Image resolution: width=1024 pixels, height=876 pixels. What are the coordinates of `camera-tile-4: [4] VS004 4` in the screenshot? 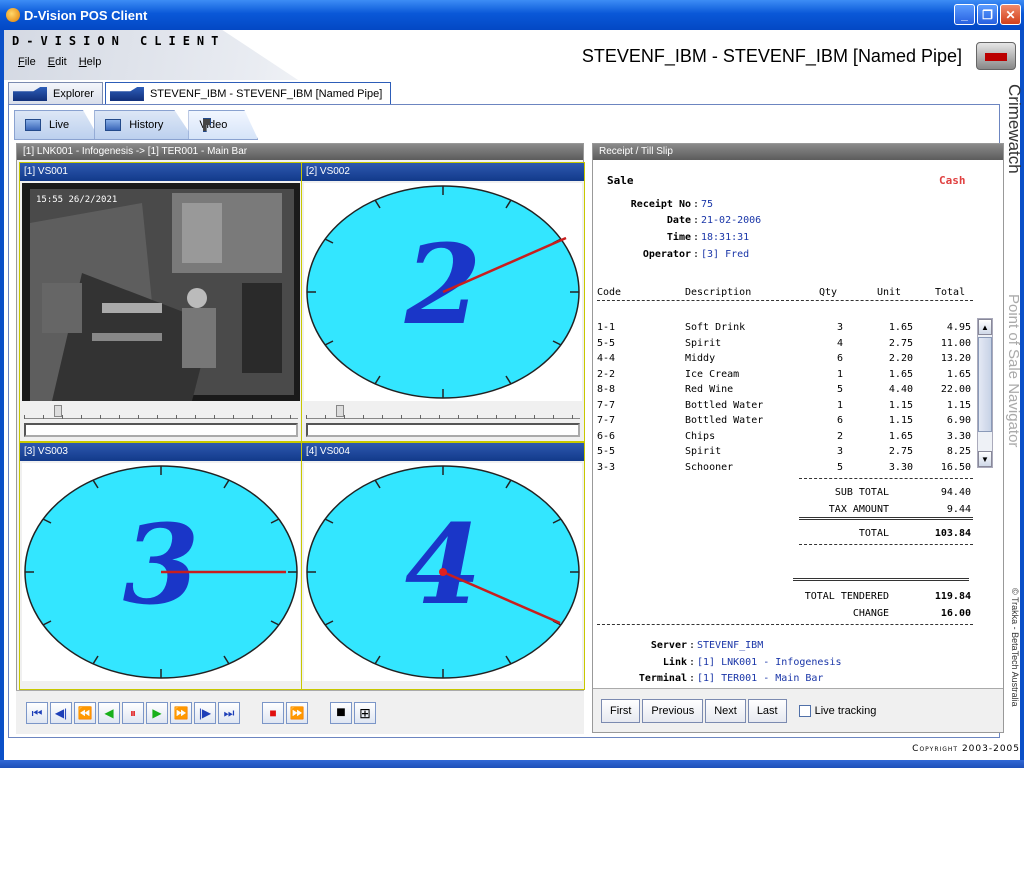 It's located at (443, 566).